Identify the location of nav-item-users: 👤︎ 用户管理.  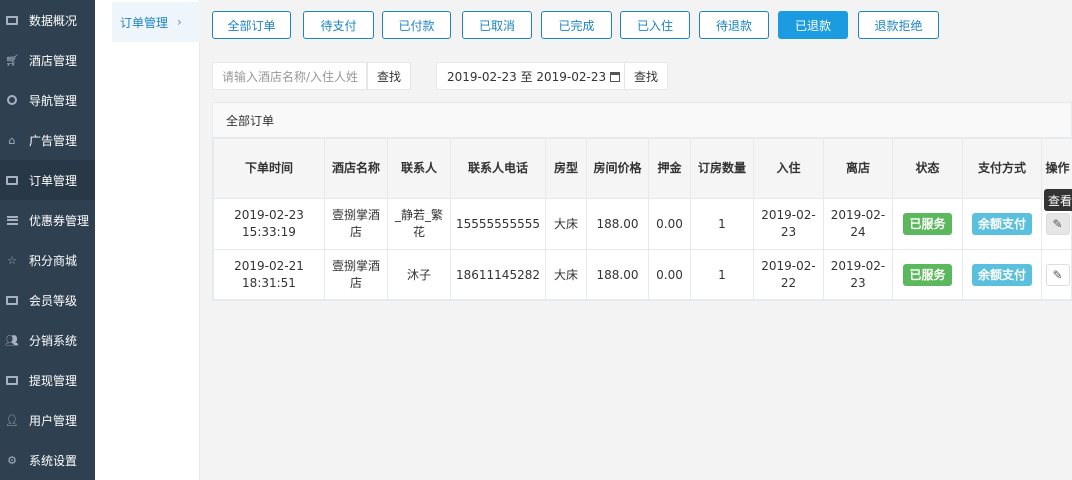
(47, 420).